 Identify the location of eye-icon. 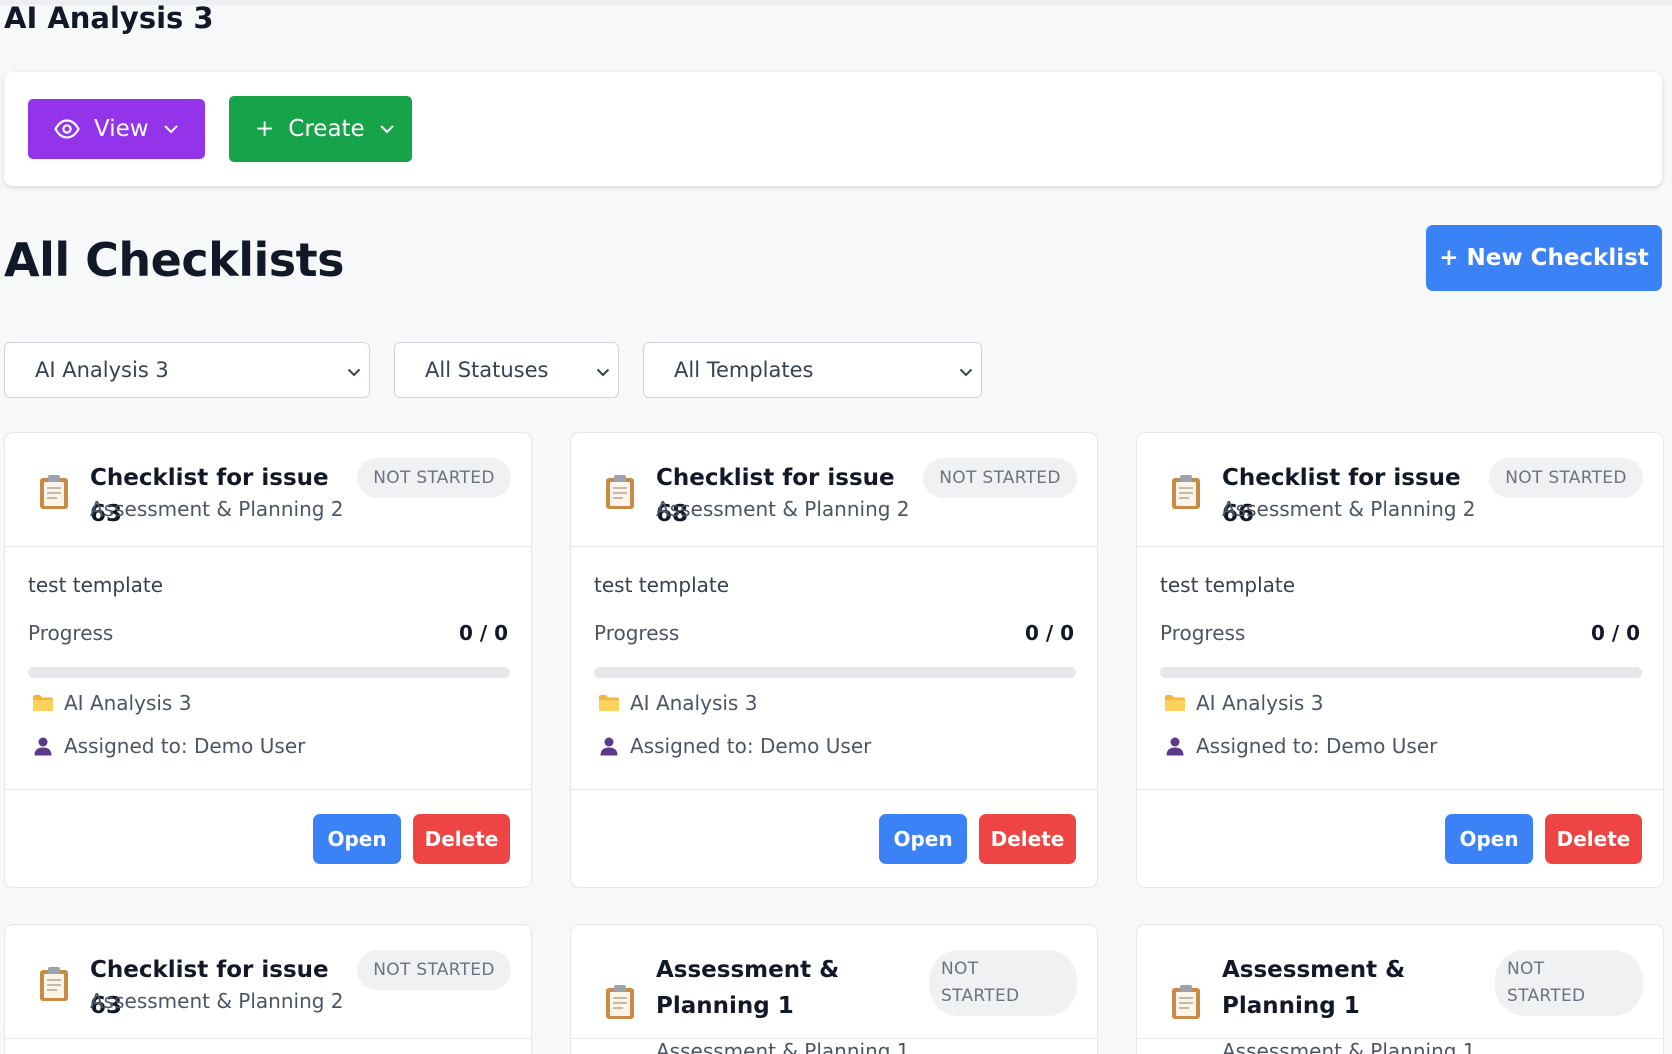
(67, 129).